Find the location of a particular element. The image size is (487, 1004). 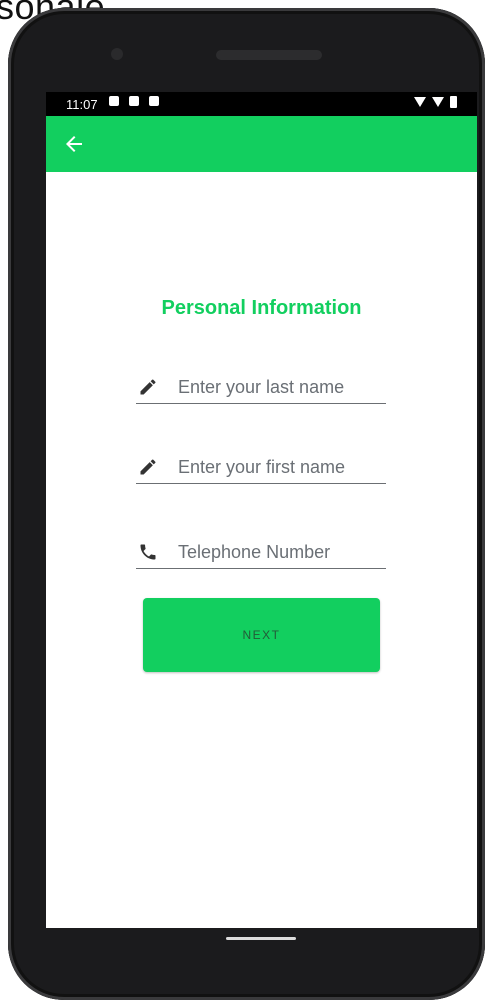

telephone-field is located at coordinates (261, 552).